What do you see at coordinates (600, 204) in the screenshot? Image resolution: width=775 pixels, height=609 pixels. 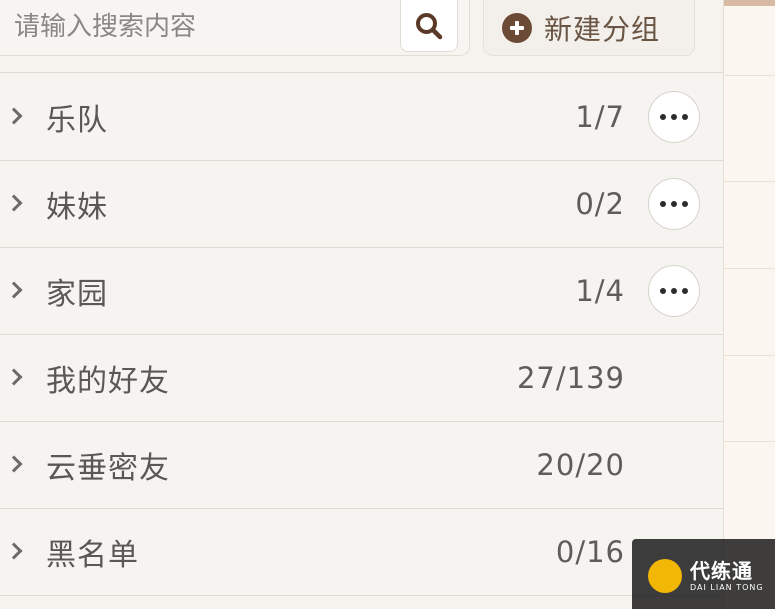 I see `group-count: 0/2` at bounding box center [600, 204].